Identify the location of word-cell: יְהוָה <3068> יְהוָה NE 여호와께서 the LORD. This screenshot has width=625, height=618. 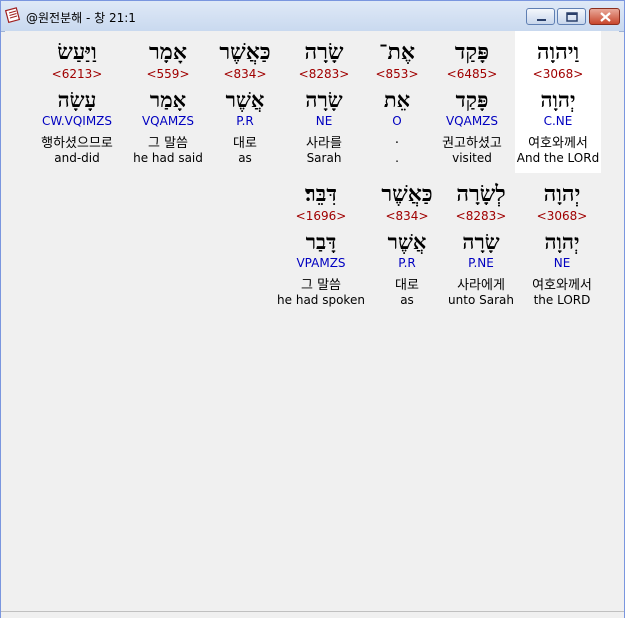
(562, 244).